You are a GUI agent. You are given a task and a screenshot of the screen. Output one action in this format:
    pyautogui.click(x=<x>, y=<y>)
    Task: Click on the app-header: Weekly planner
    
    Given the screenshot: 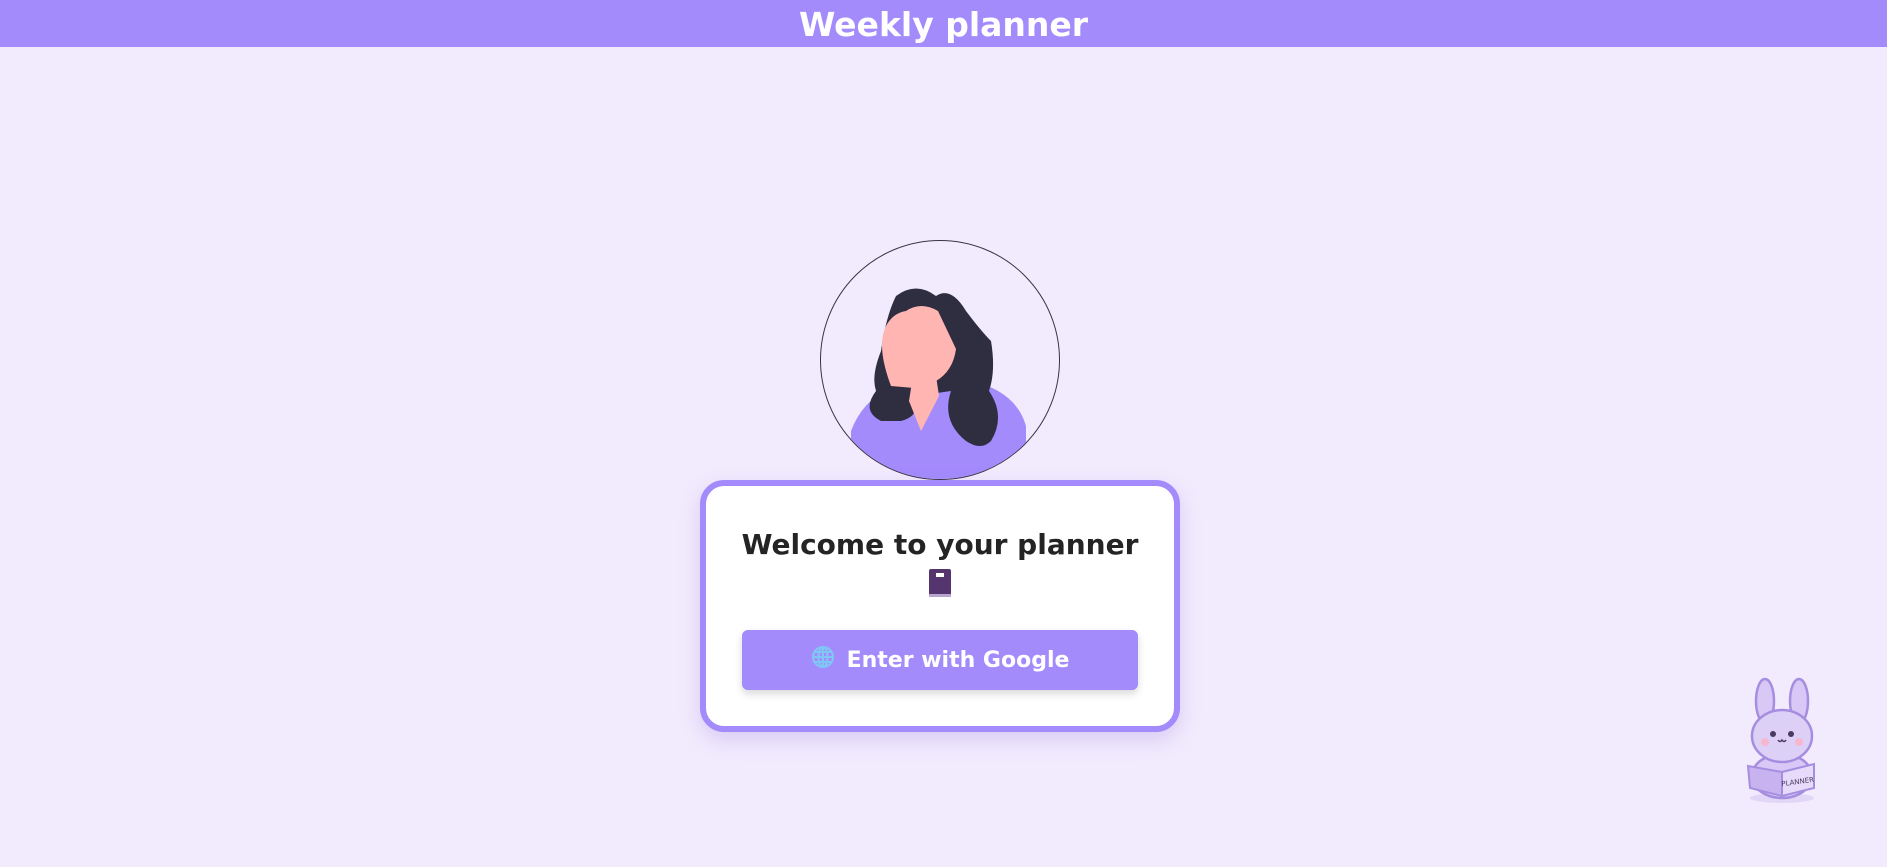 What is the action you would take?
    pyautogui.click(x=943, y=23)
    